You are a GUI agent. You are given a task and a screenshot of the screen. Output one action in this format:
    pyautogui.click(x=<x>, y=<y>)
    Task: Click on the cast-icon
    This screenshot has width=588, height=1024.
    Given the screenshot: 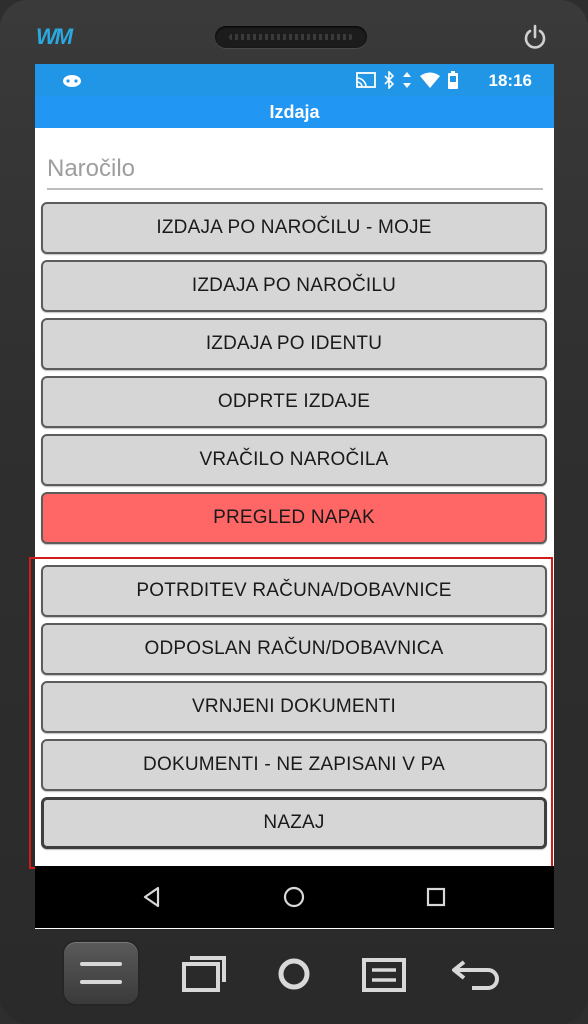 What is the action you would take?
    pyautogui.click(x=366, y=80)
    